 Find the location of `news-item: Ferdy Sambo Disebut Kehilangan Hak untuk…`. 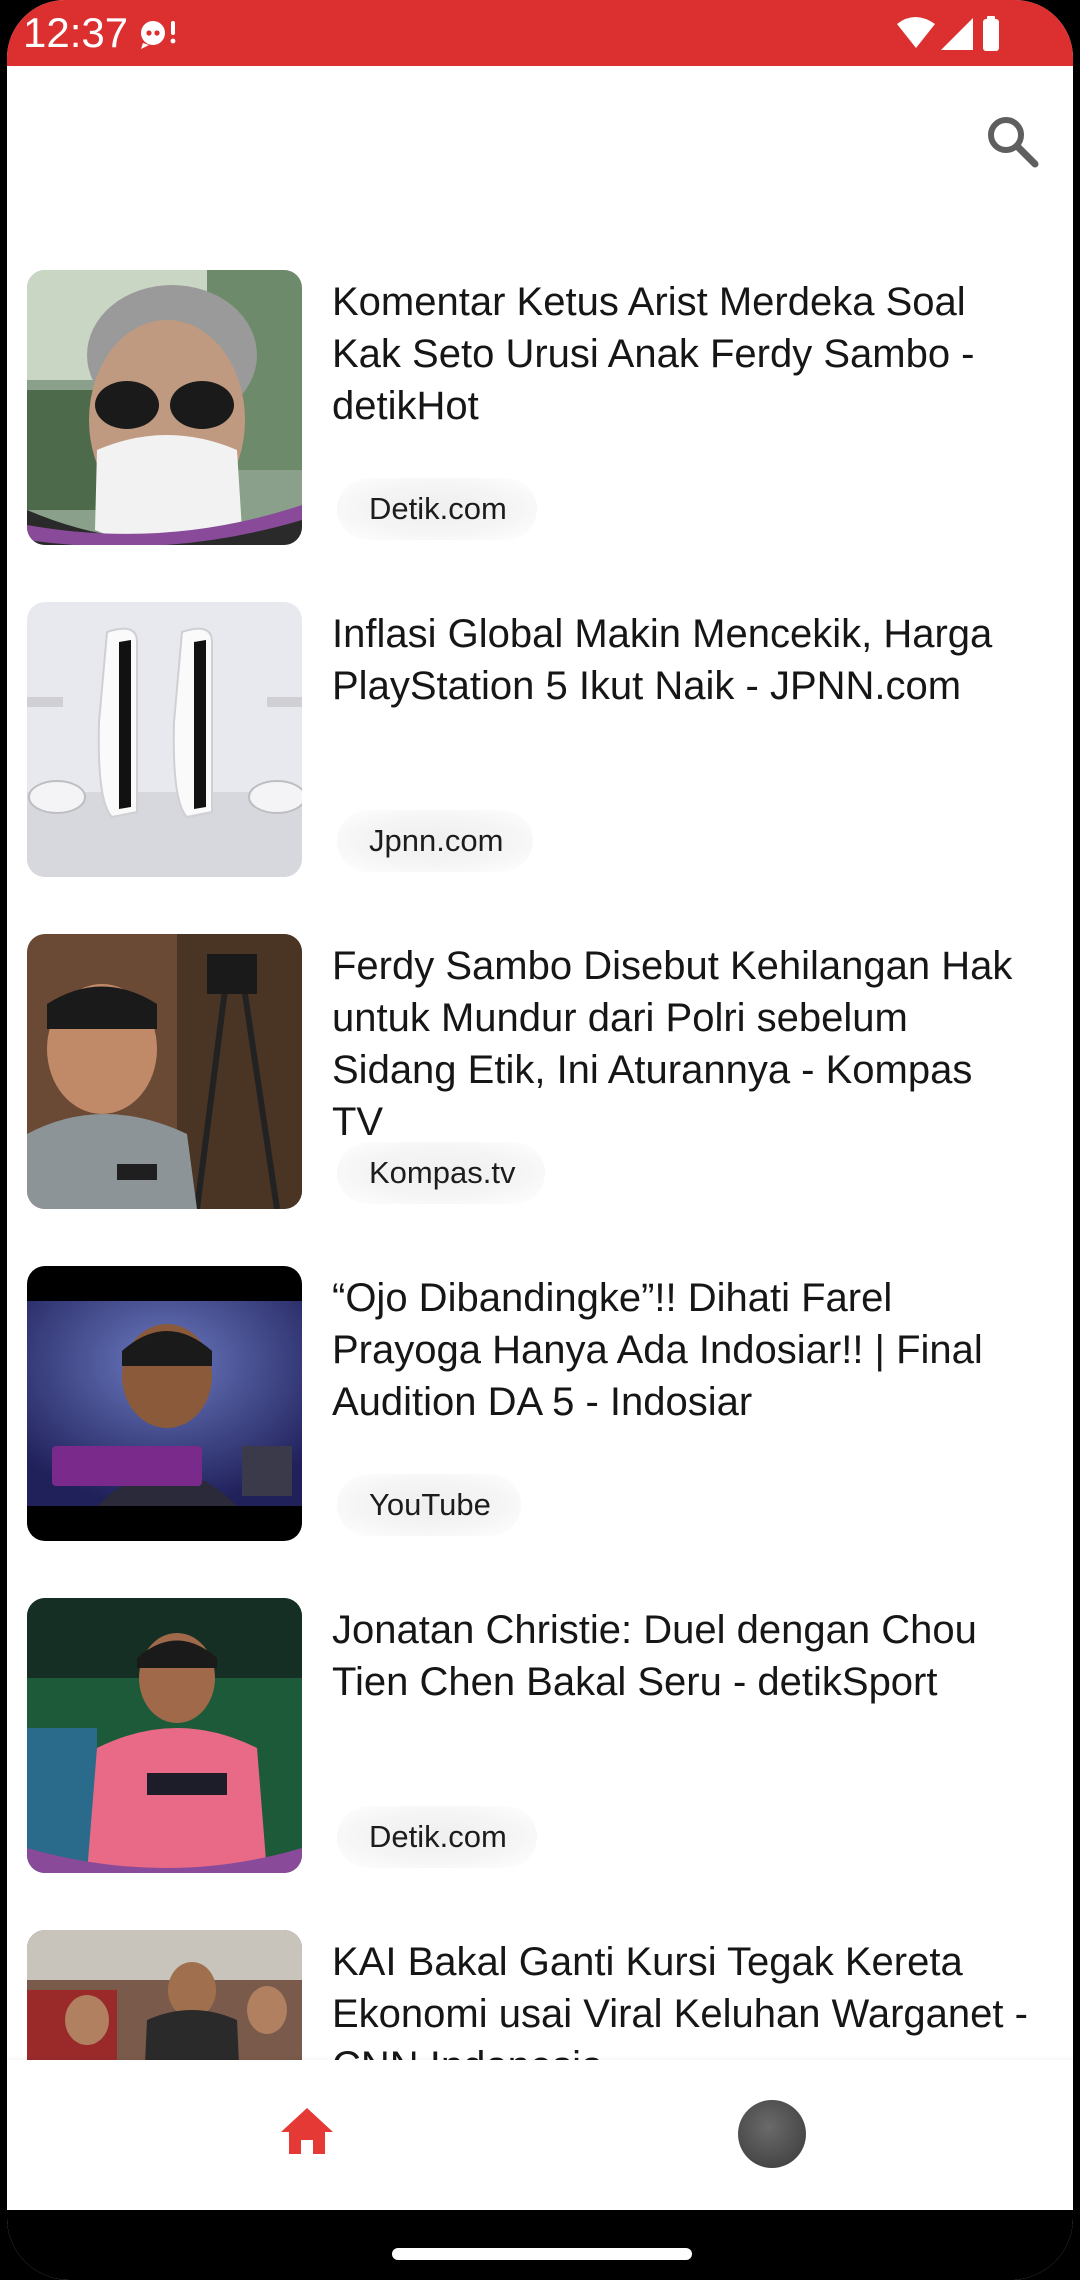

news-item: Ferdy Sambo Disebut Kehilangan Hak untuk… is located at coordinates (540, 1075).